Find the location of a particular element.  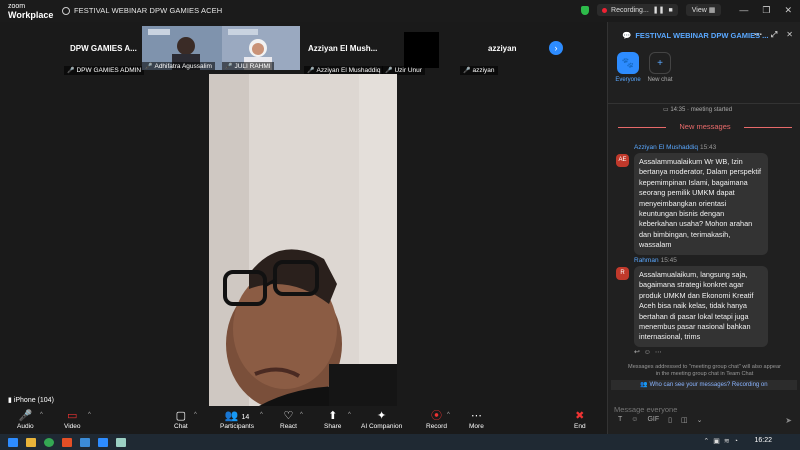

screenshot-icon: ◫ is located at coordinates (684, 420).